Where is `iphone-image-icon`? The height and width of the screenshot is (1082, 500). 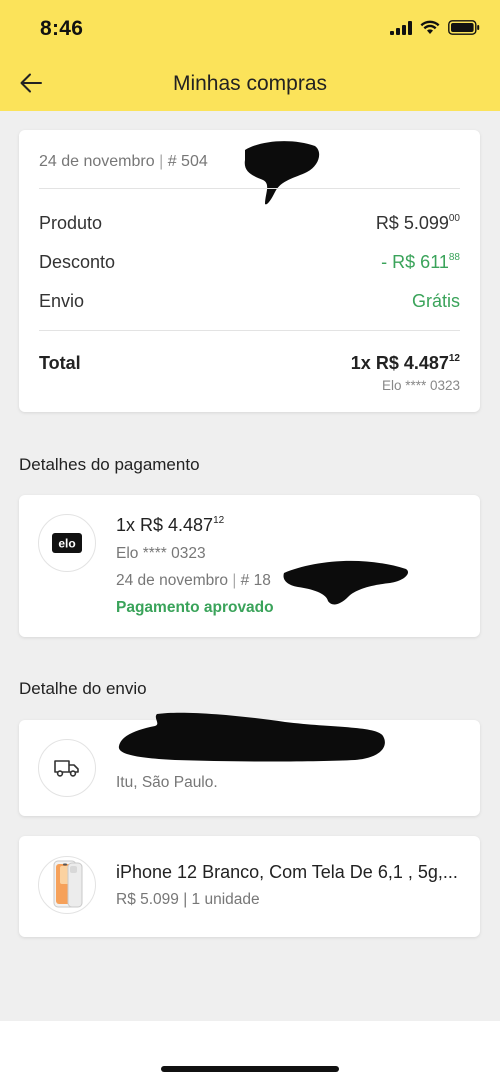 iphone-image-icon is located at coordinates (68, 884).